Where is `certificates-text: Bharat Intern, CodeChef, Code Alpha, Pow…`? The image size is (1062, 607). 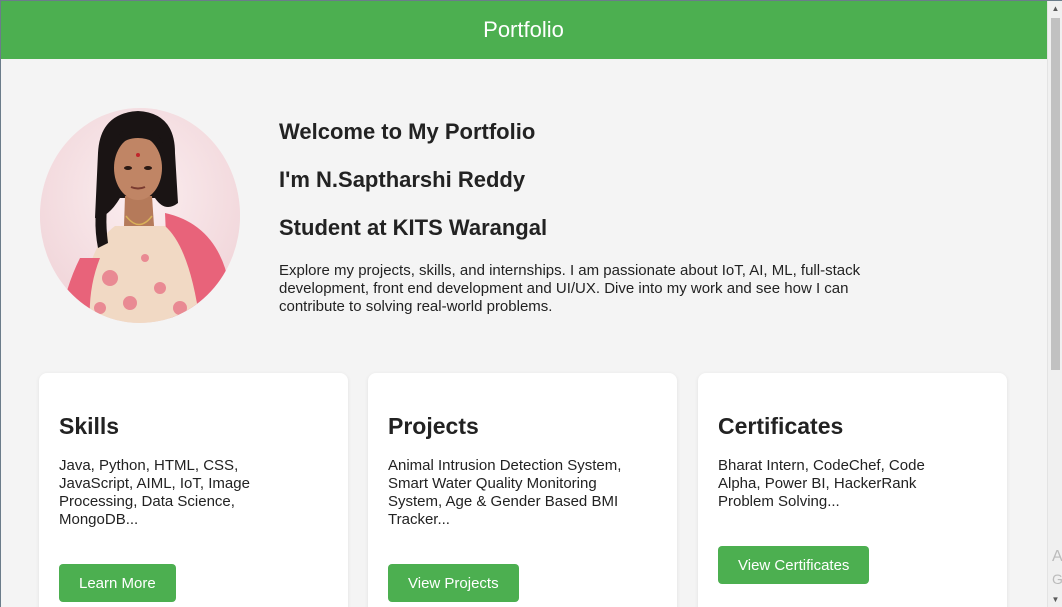
certificates-text: Bharat Intern, CodeChef, Code Alpha, Pow… is located at coordinates (821, 483).